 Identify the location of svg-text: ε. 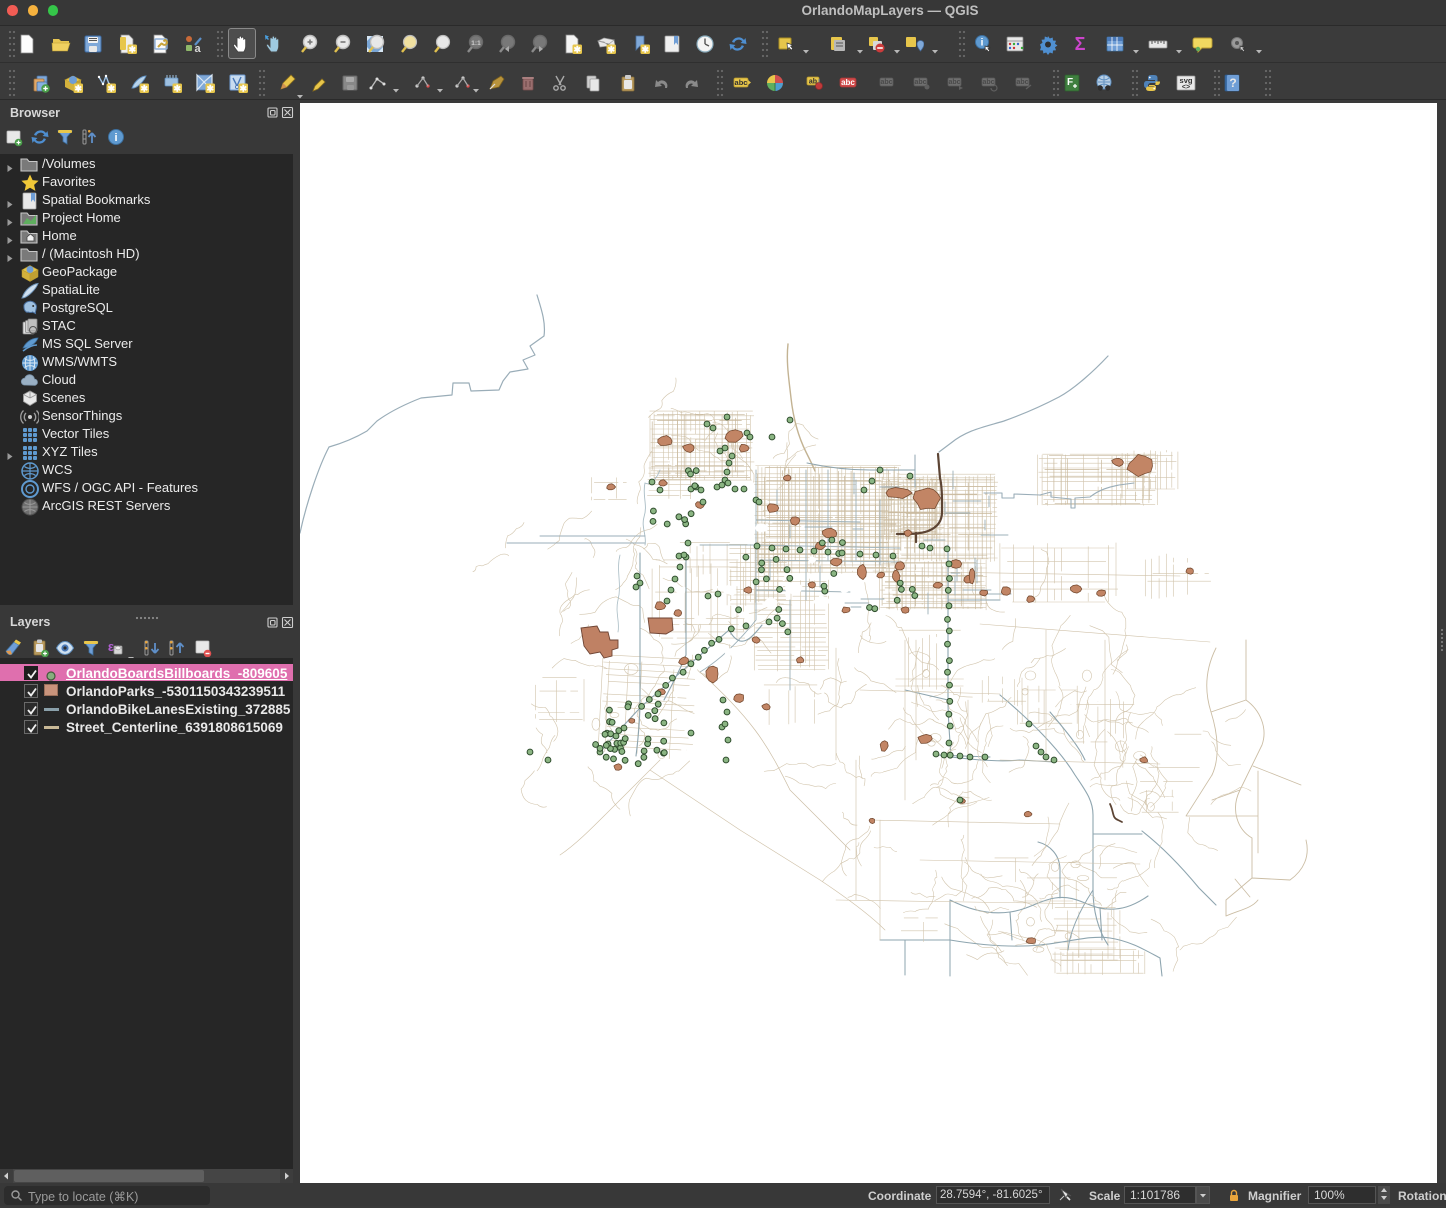
(111, 646).